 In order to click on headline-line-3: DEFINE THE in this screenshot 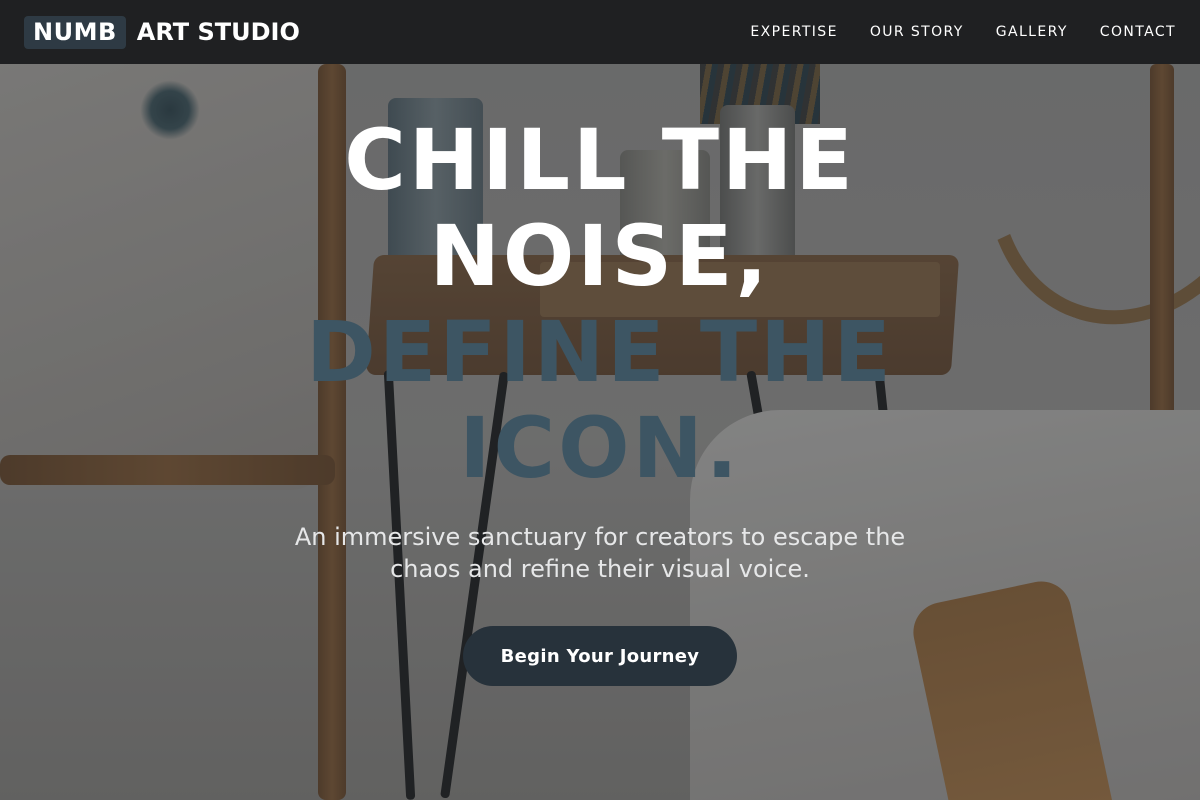, I will do `click(600, 352)`.